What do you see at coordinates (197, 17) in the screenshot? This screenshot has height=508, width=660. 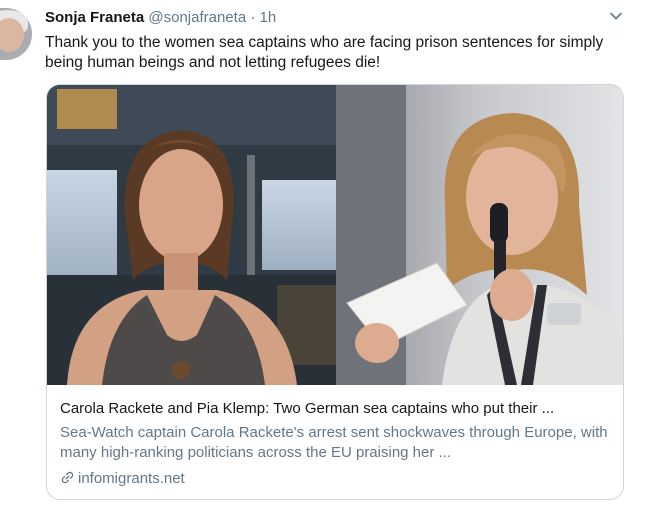 I see `author-handle: @sonjafraneta` at bounding box center [197, 17].